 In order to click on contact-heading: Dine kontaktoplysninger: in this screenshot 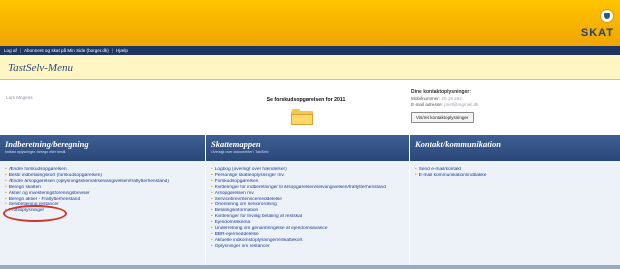, I will do `click(441, 92)`.